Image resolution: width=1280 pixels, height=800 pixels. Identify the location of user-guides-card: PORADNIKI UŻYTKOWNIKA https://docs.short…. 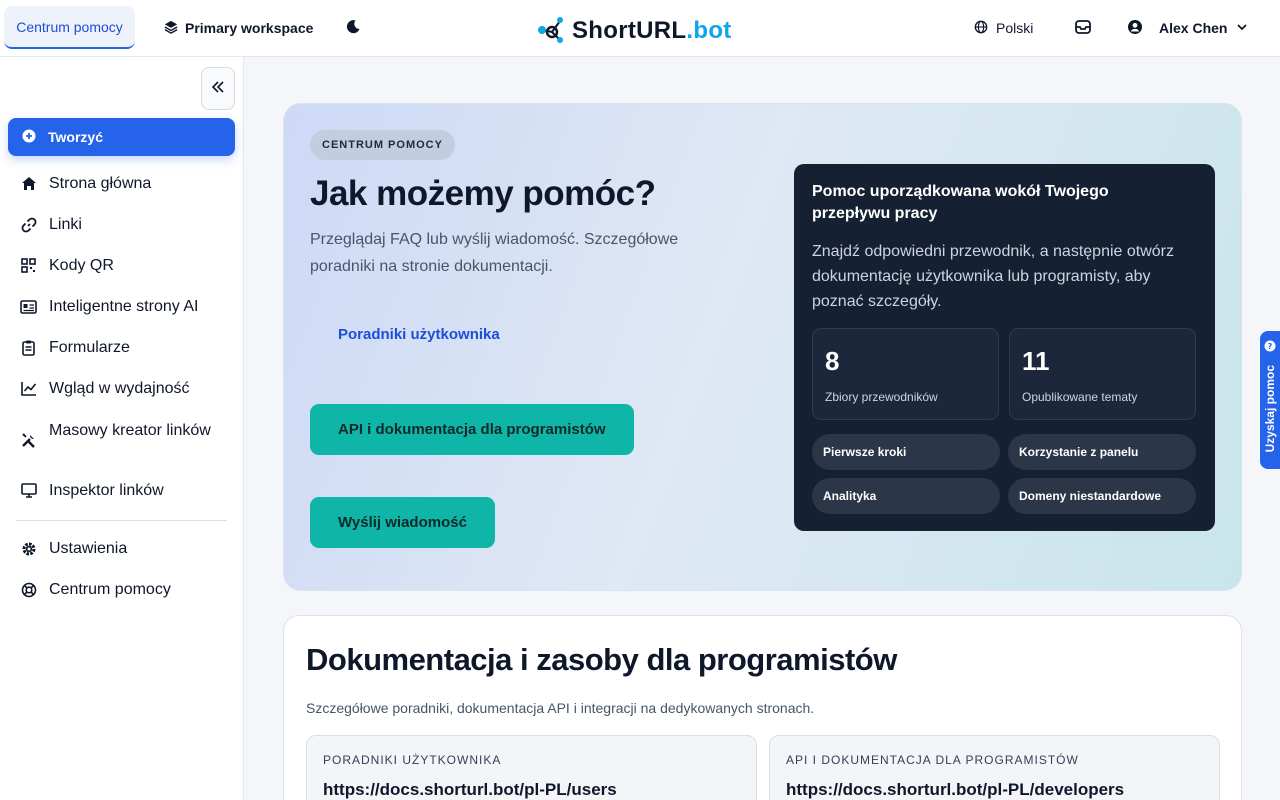
(531, 767).